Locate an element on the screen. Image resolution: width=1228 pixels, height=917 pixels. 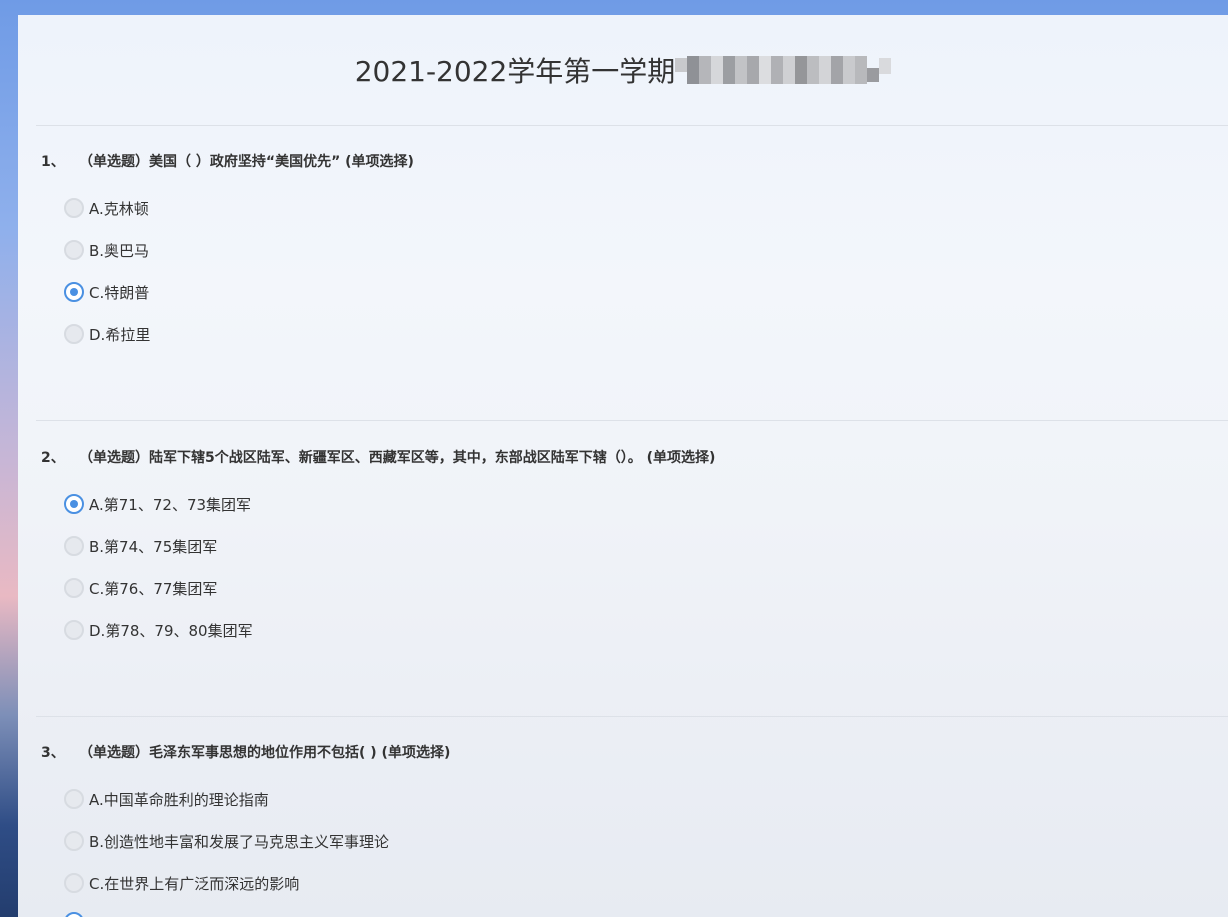
option-label: C.特朗普 is located at coordinates (119, 292).